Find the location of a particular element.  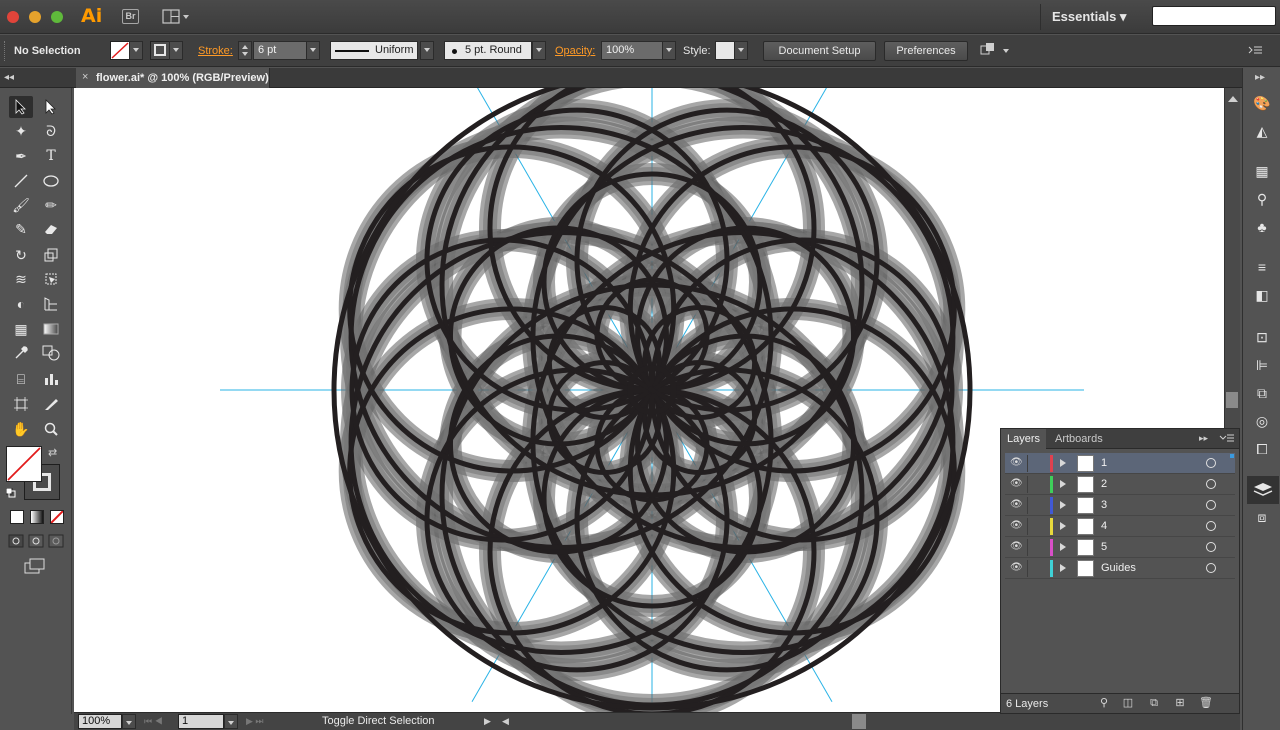

stroke-weight-dropdown is located at coordinates (313, 50).